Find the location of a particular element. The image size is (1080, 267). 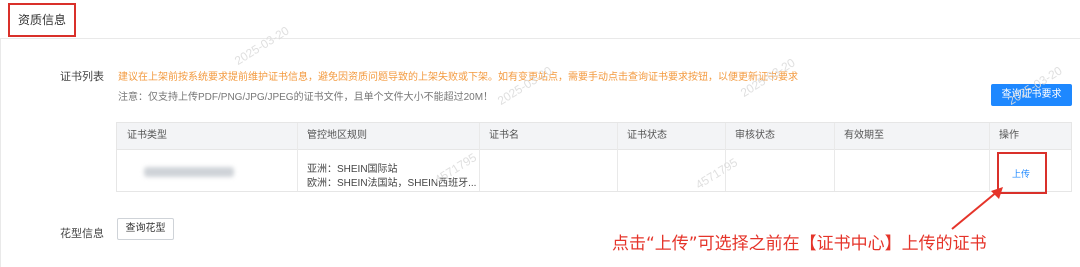

table-header: 证书类型 管控地区规则 证书名 证书状态 审核状态 有效期至 操作 is located at coordinates (594, 136).